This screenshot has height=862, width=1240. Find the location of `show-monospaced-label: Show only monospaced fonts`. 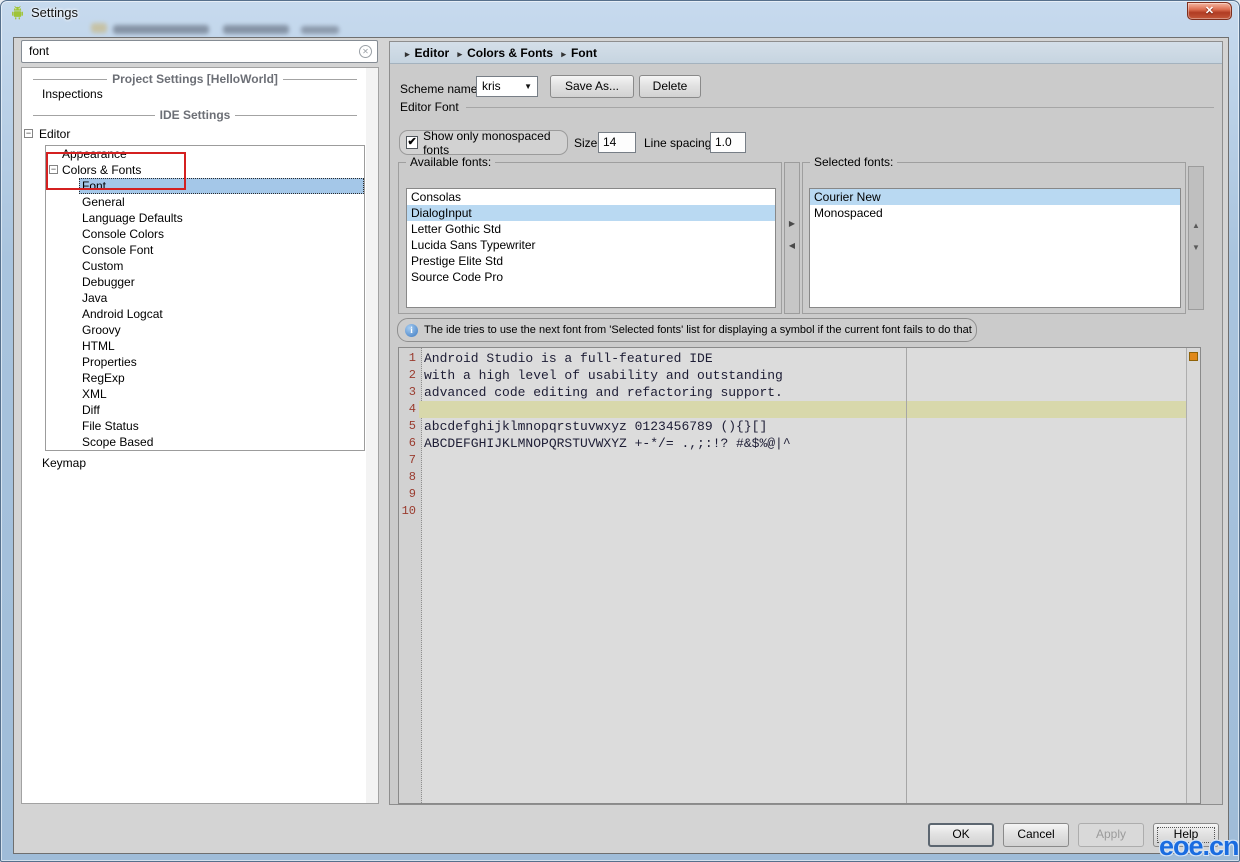

show-monospaced-label: Show only monospaced fonts is located at coordinates (487, 142).